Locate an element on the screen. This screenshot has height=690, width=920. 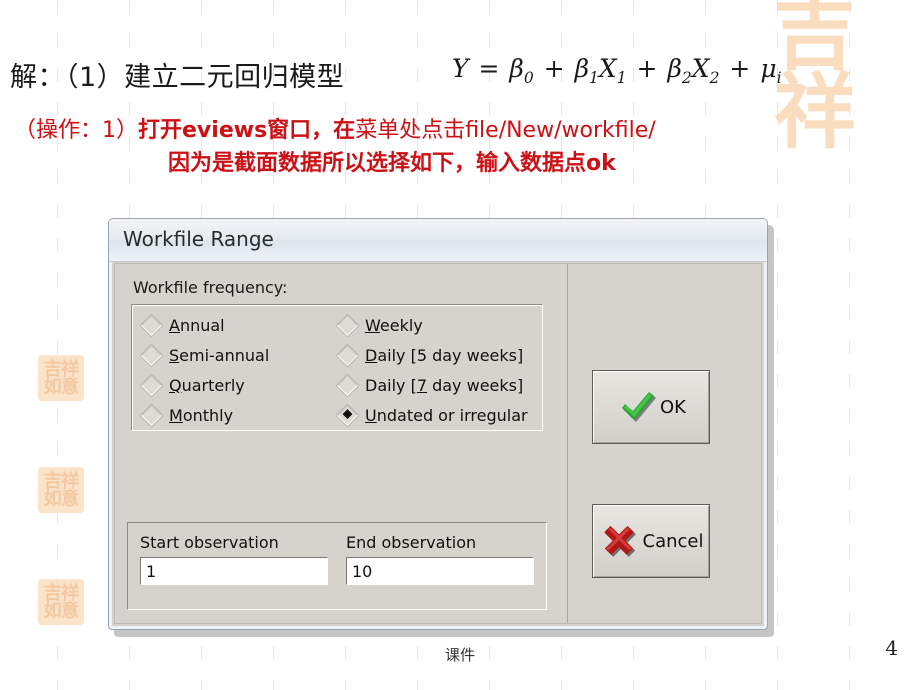
ok-button: OK is located at coordinates (651, 407).